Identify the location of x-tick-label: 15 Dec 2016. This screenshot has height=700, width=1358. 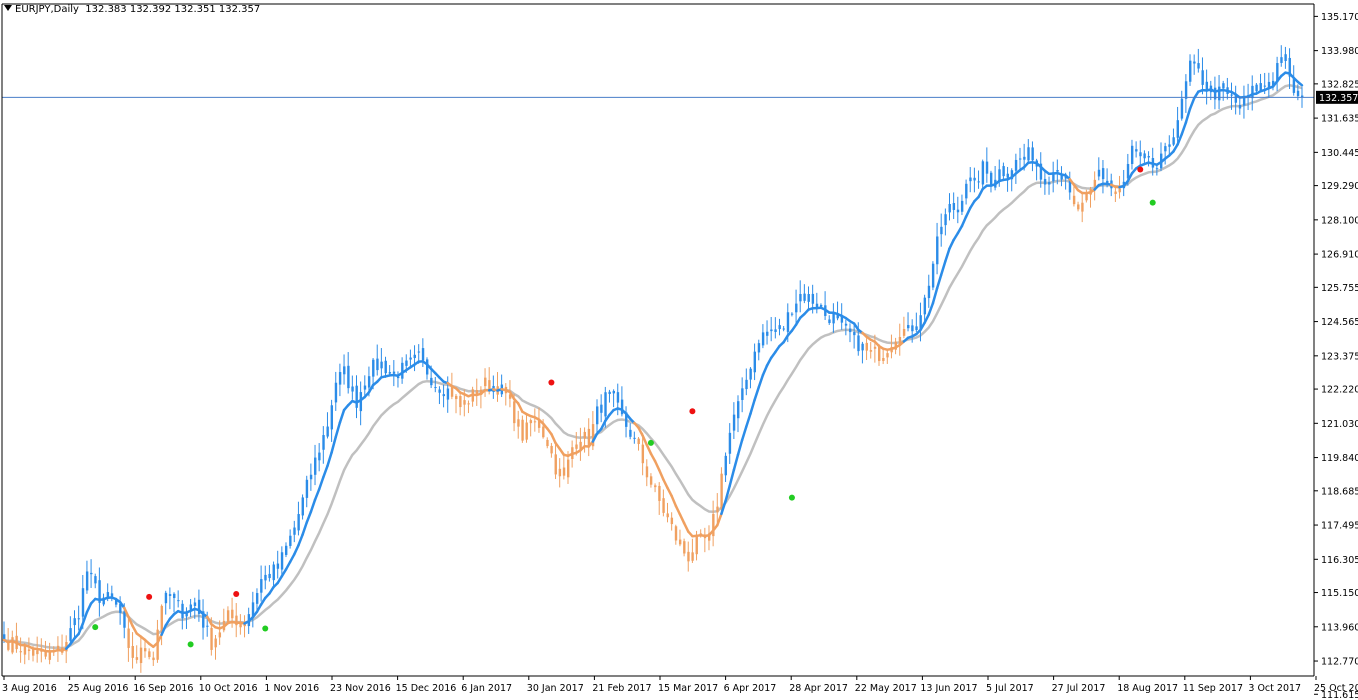
(426, 688).